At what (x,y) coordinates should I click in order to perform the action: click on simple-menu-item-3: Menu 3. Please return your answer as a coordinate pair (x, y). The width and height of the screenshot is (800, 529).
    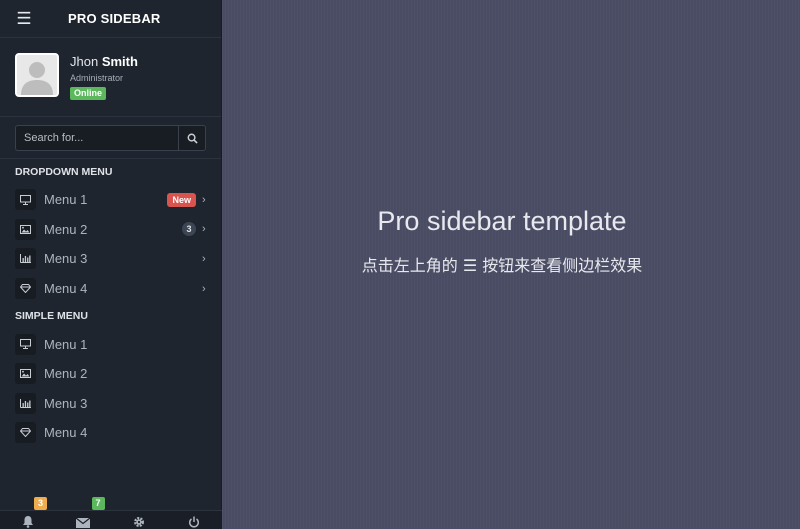
    Looking at the image, I should click on (110, 404).